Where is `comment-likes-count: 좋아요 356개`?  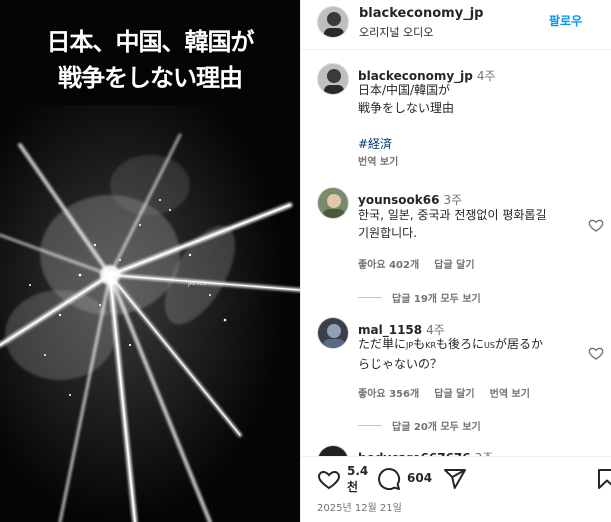
comment-likes-count: 좋아요 356개 is located at coordinates (388, 394).